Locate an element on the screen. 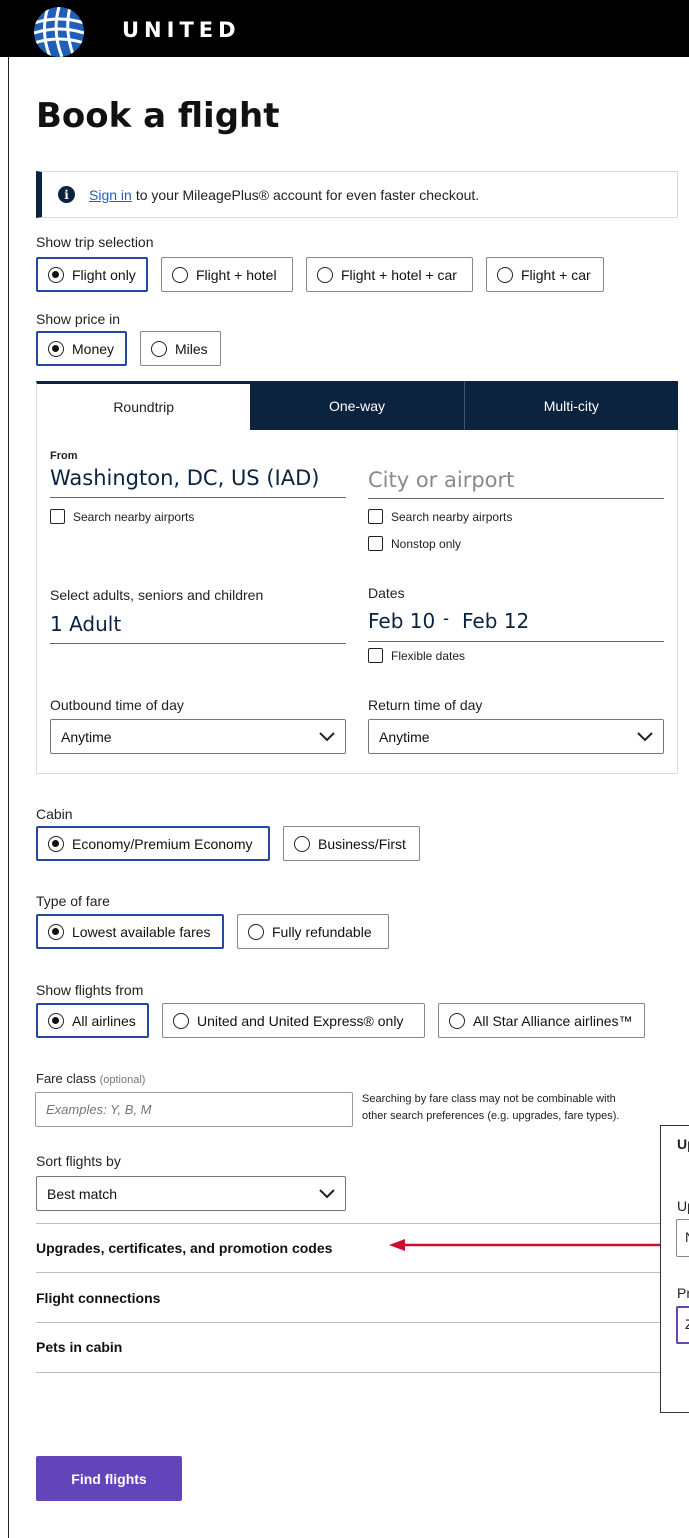 The width and height of the screenshot is (689, 1538). accordion-flight-connections: Flight connections is located at coordinates (98, 1298).